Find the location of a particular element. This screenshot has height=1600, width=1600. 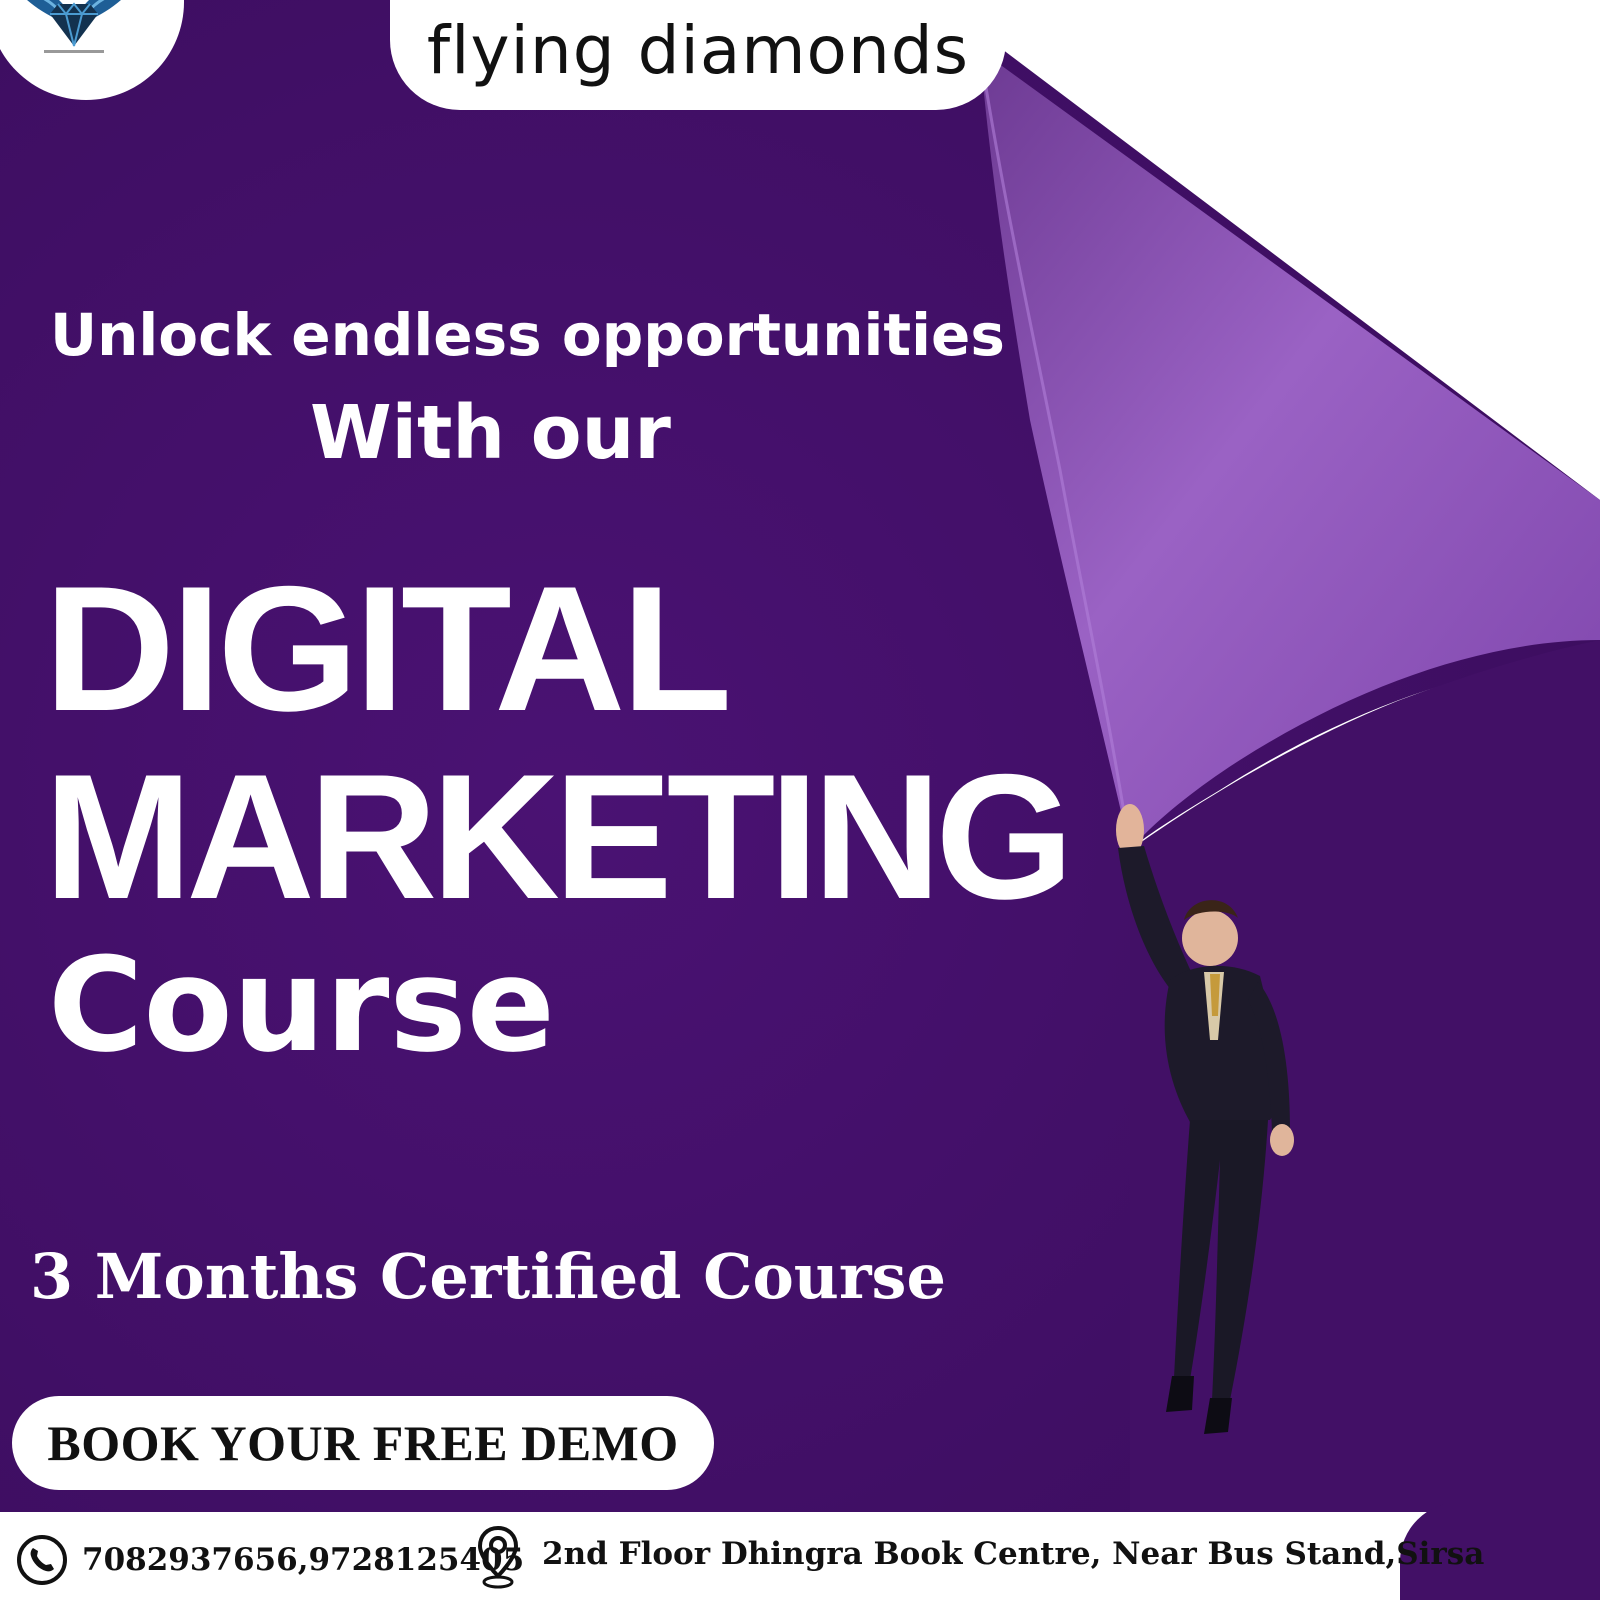

course-title-digital: DIGITAL is located at coordinates (386, 649).